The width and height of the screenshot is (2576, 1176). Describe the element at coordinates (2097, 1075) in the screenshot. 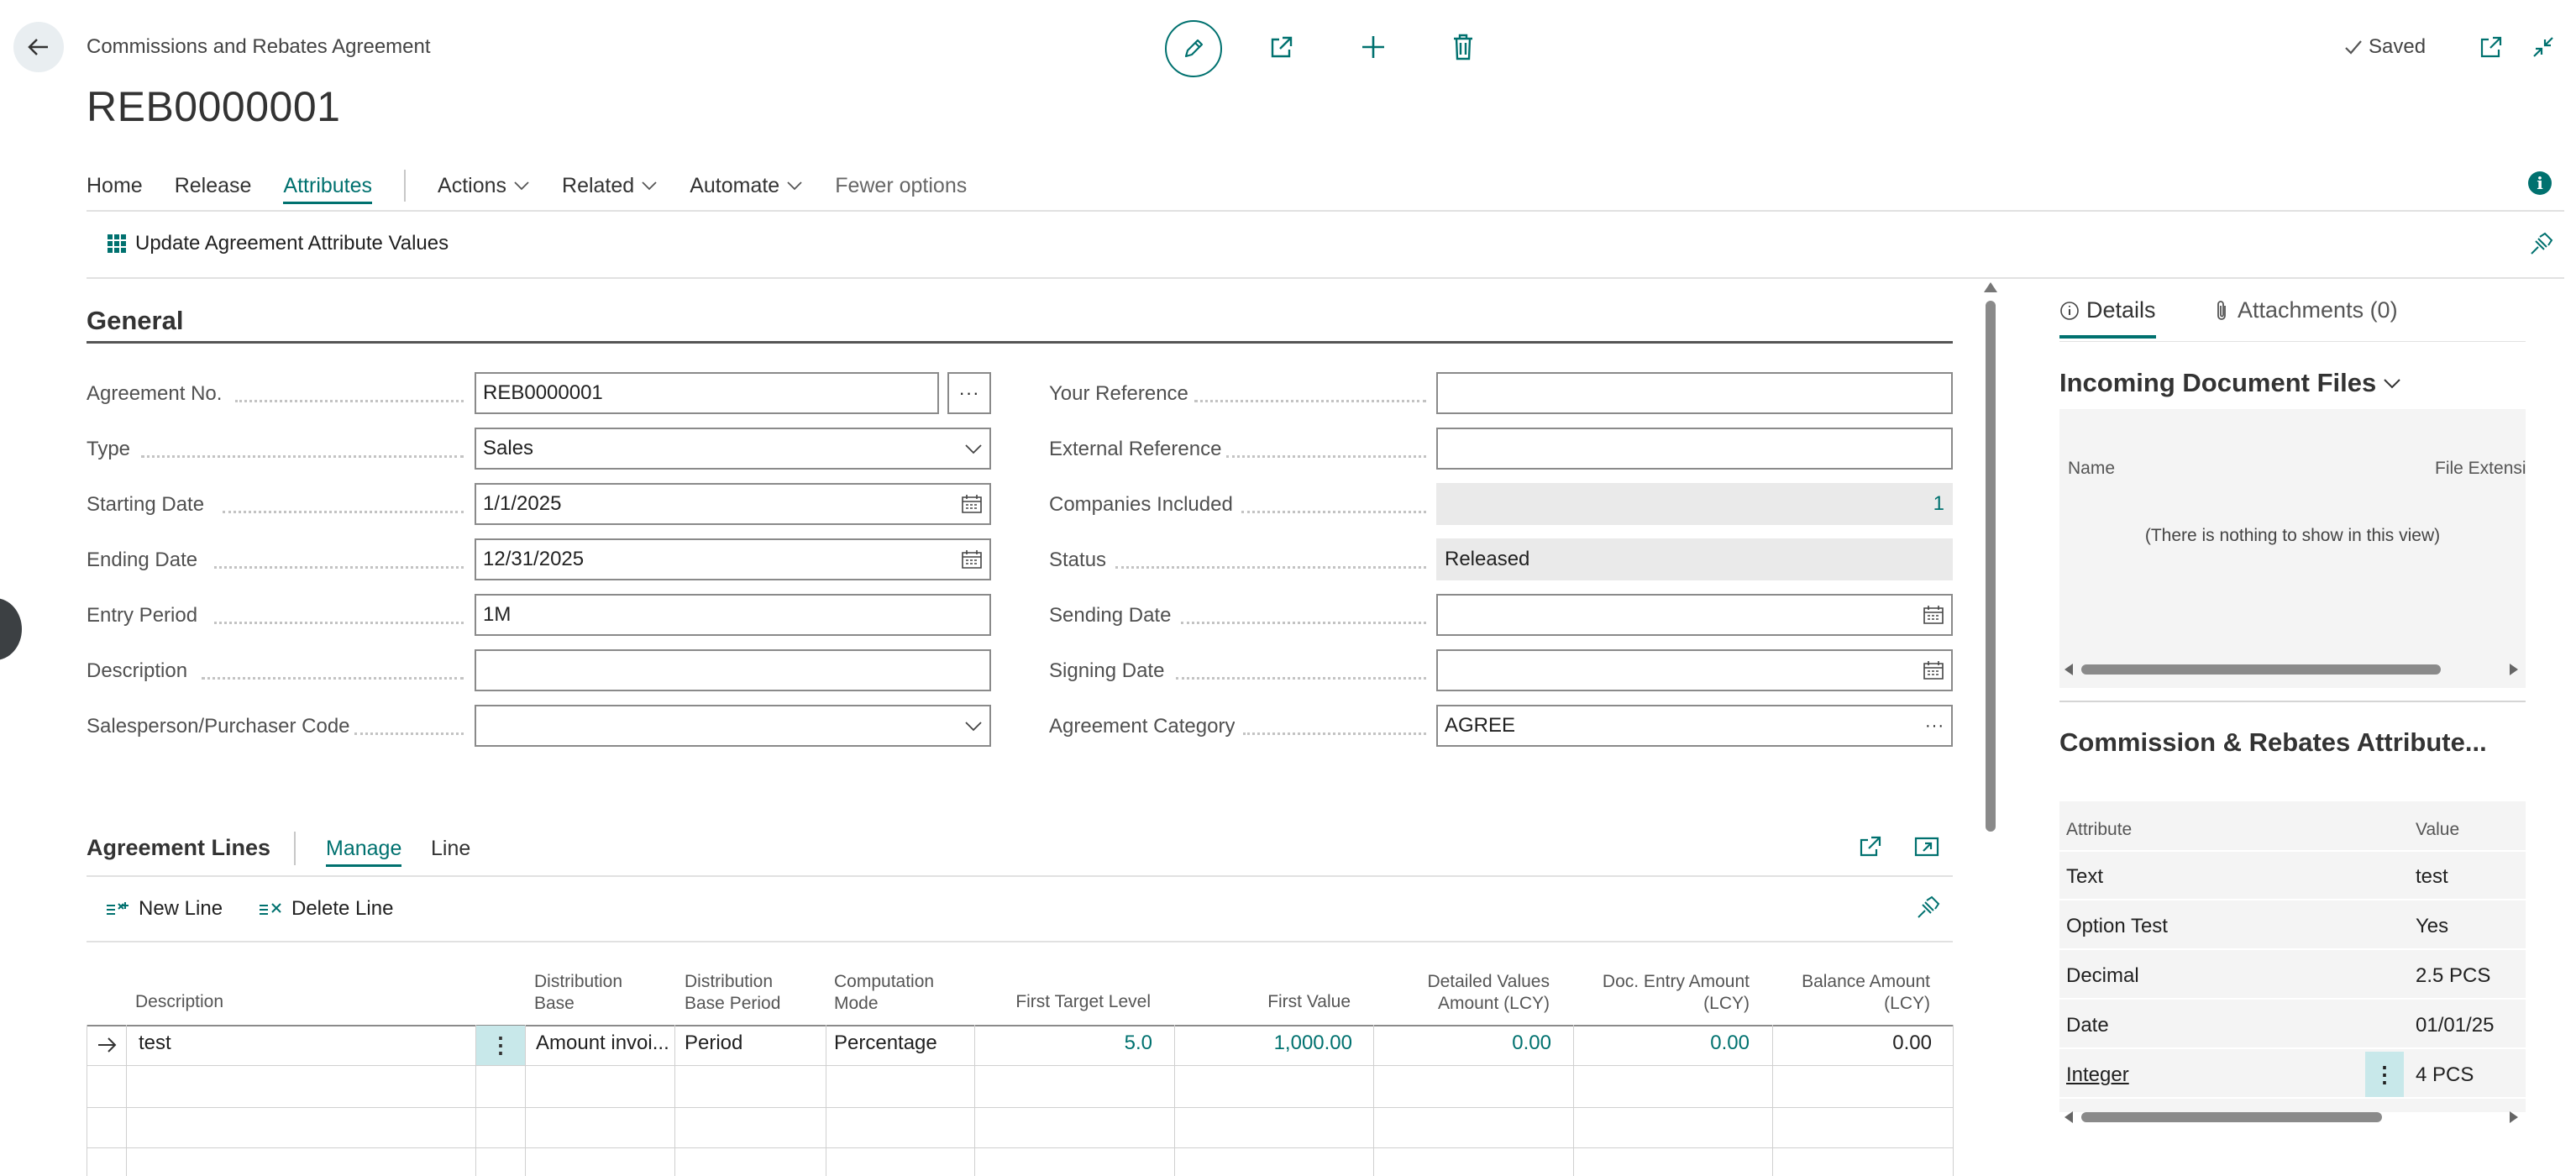

I see `attribute-name-link: Integer` at that location.